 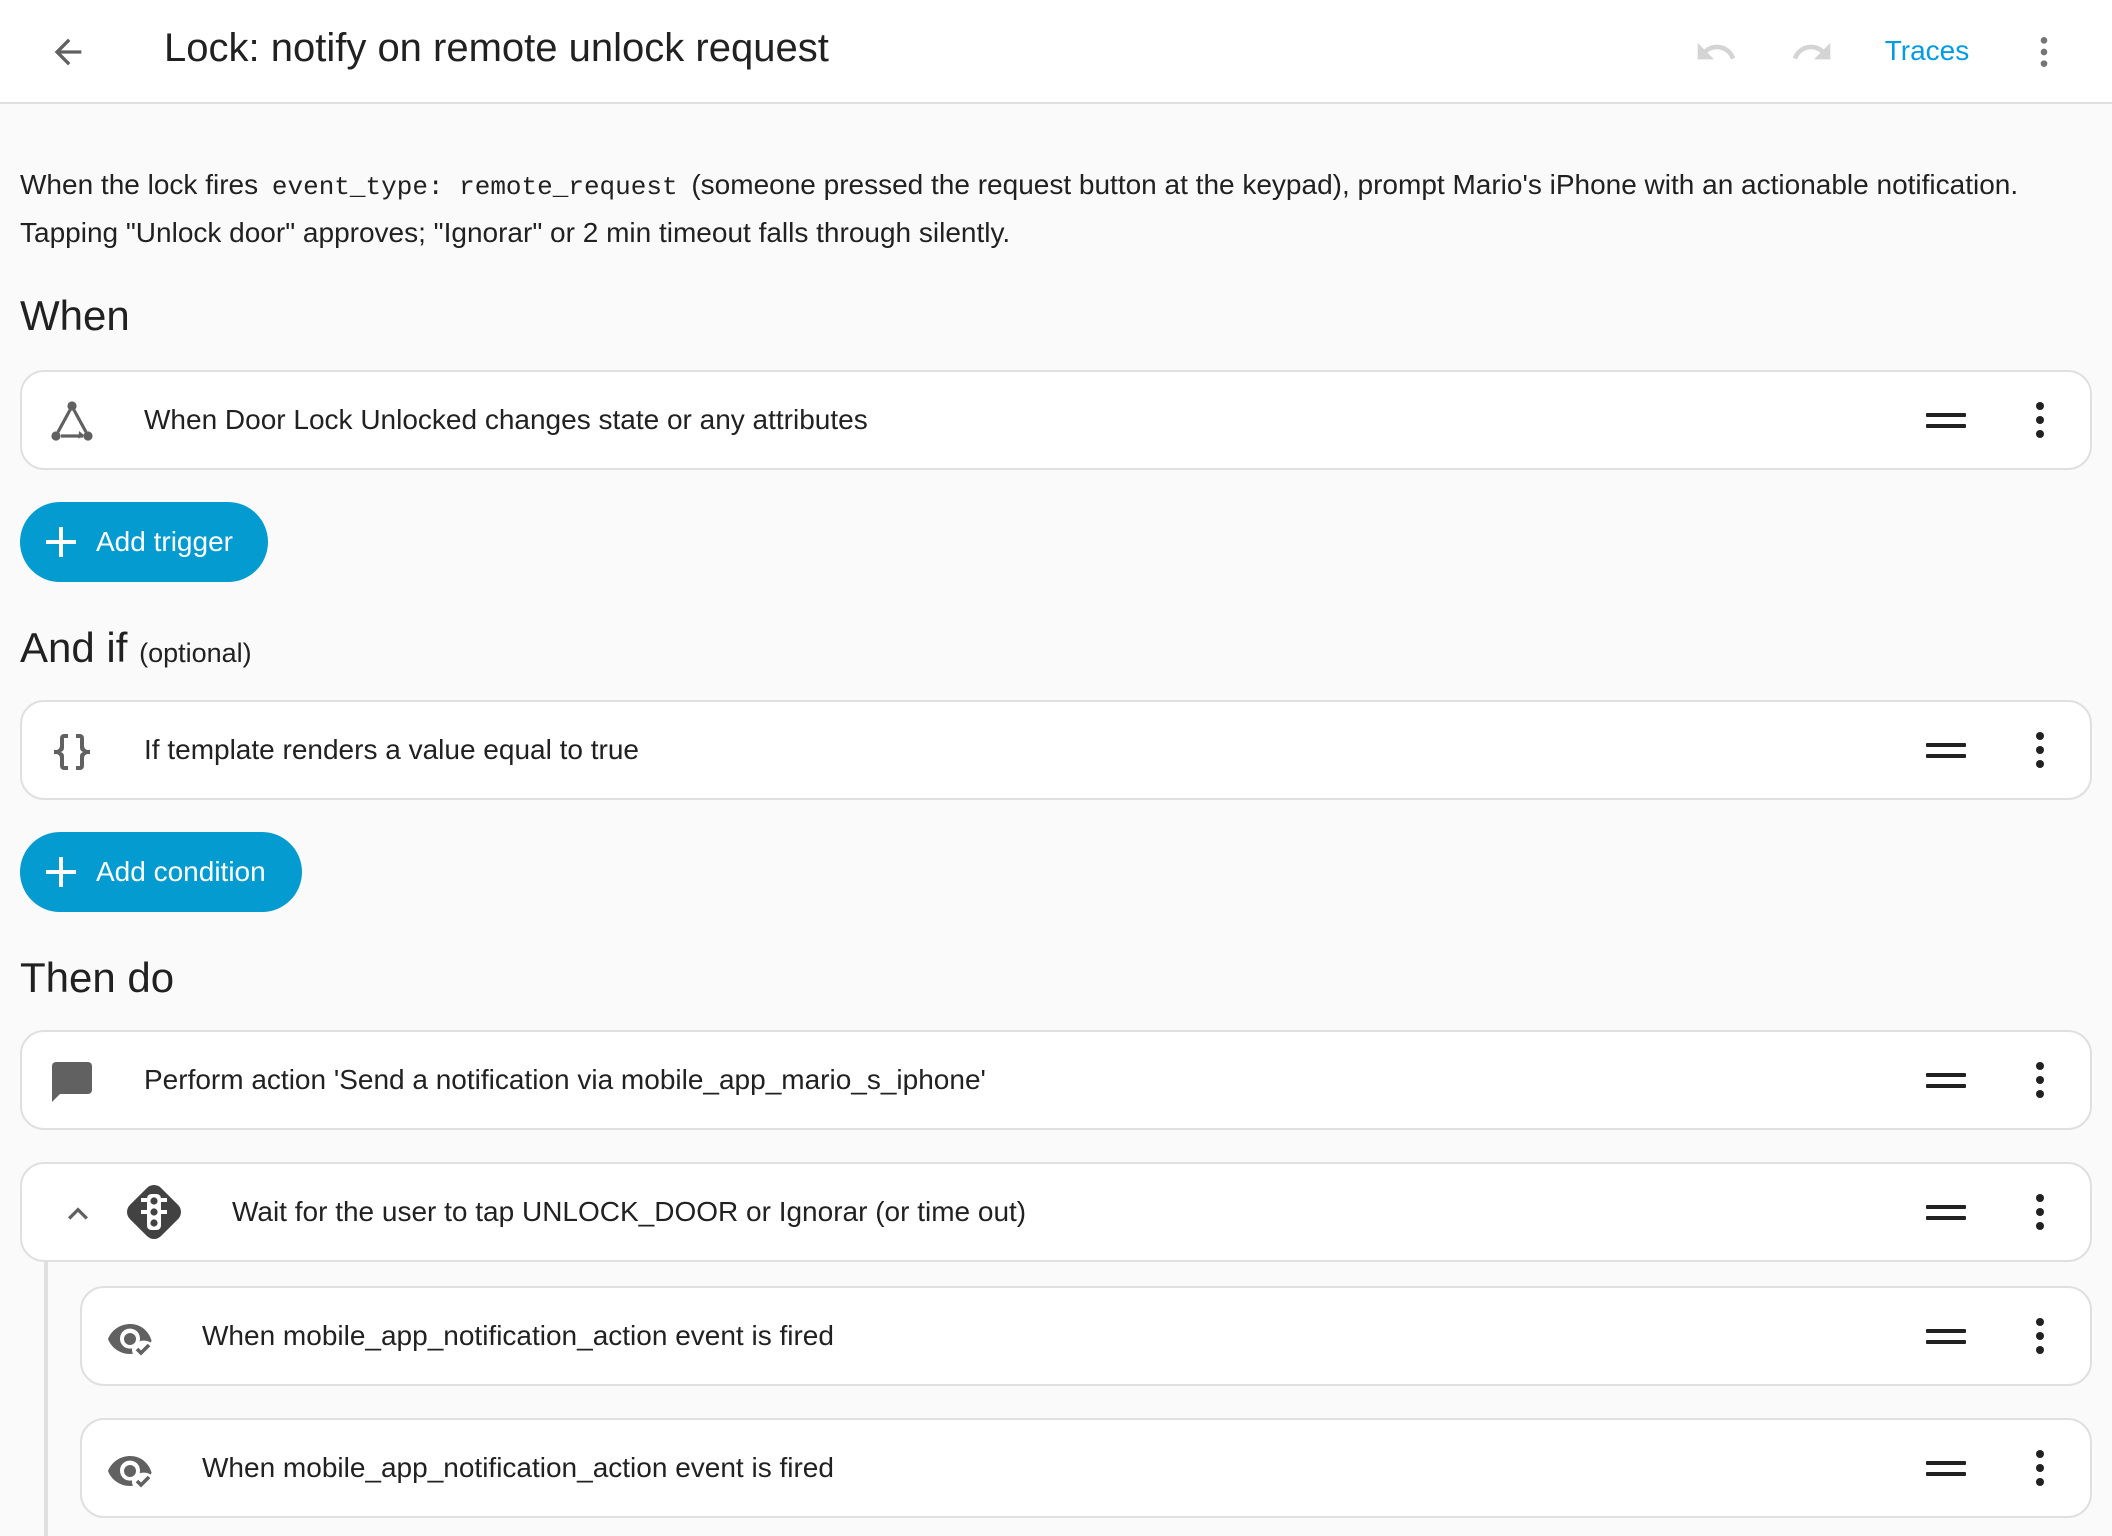 I want to click on section-title-and-if: And if (optional), so click(x=136, y=648).